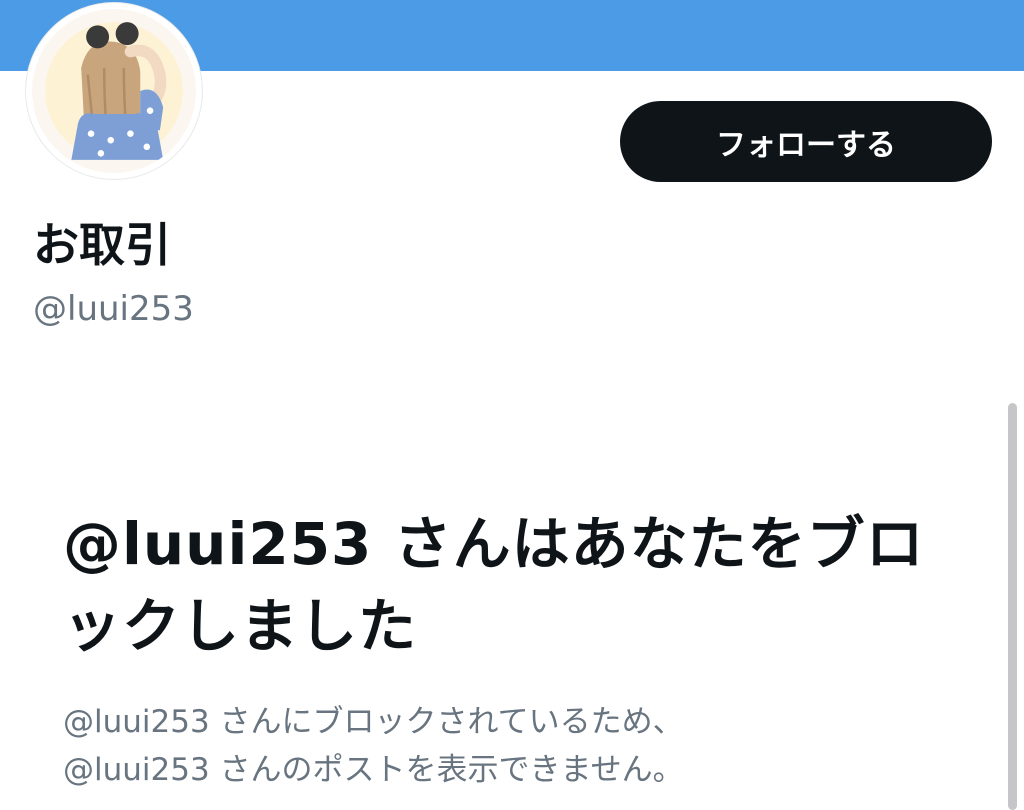  What do you see at coordinates (373, 770) in the screenshot?
I see `blocked-description-line: @luui253 さんのポストを表示できません。` at bounding box center [373, 770].